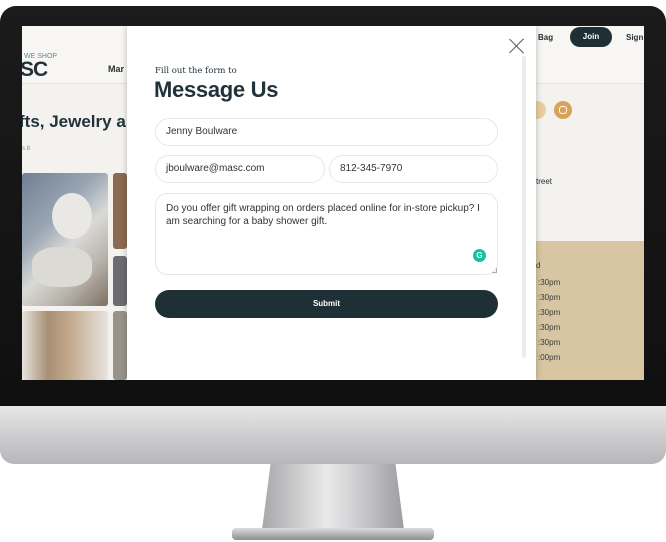 Image resolution: width=666 pixels, height=542 pixels. I want to click on monitor-stand-base, so click(333, 534).